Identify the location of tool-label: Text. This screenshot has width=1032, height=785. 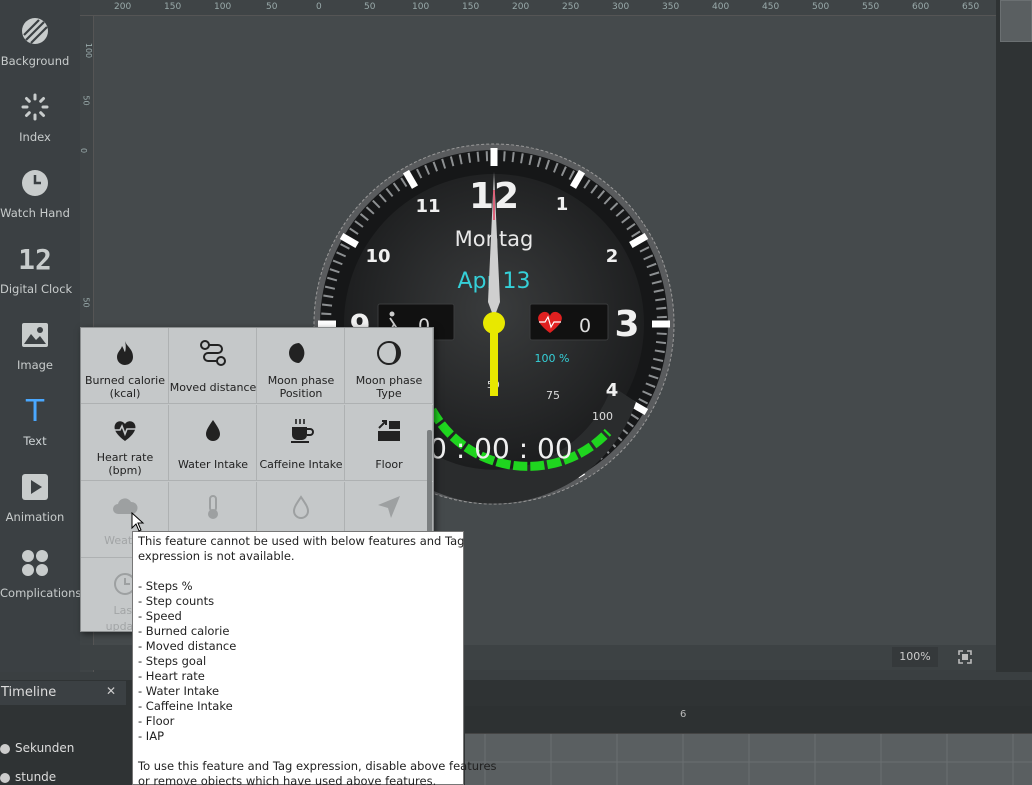
(35, 441).